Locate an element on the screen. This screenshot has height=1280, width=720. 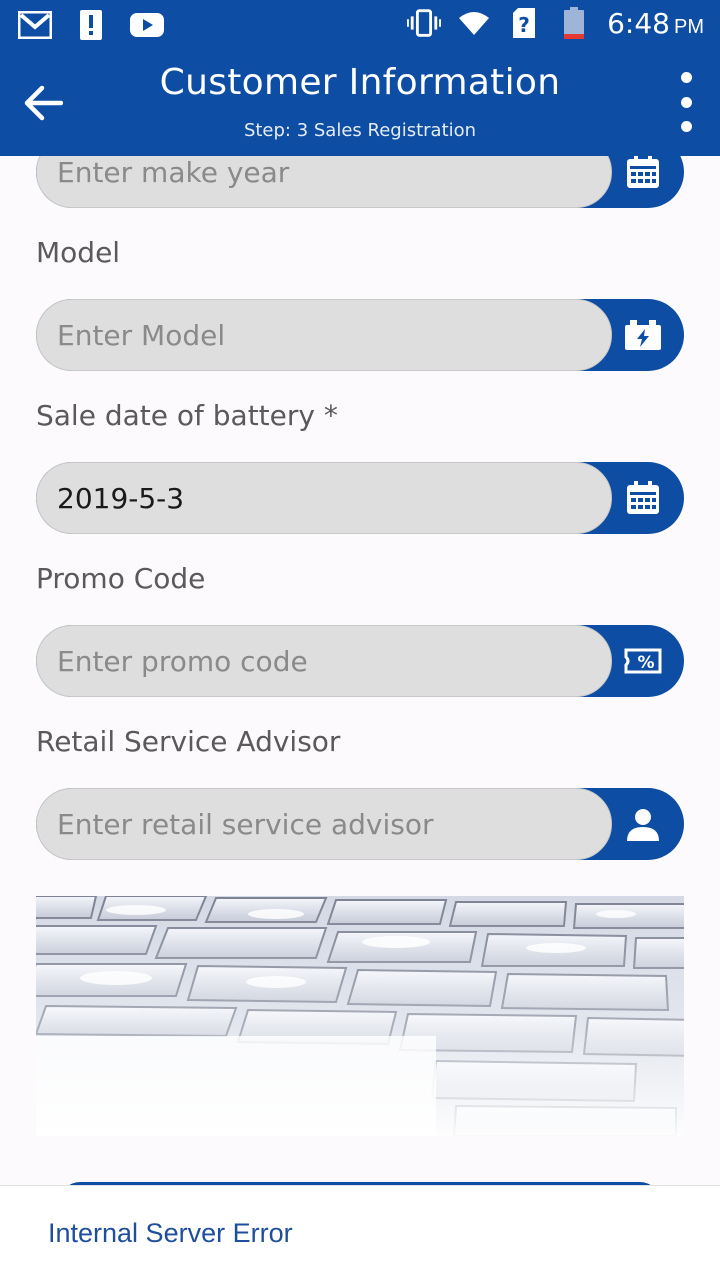
clock-time: 6:48 is located at coordinates (638, 23).